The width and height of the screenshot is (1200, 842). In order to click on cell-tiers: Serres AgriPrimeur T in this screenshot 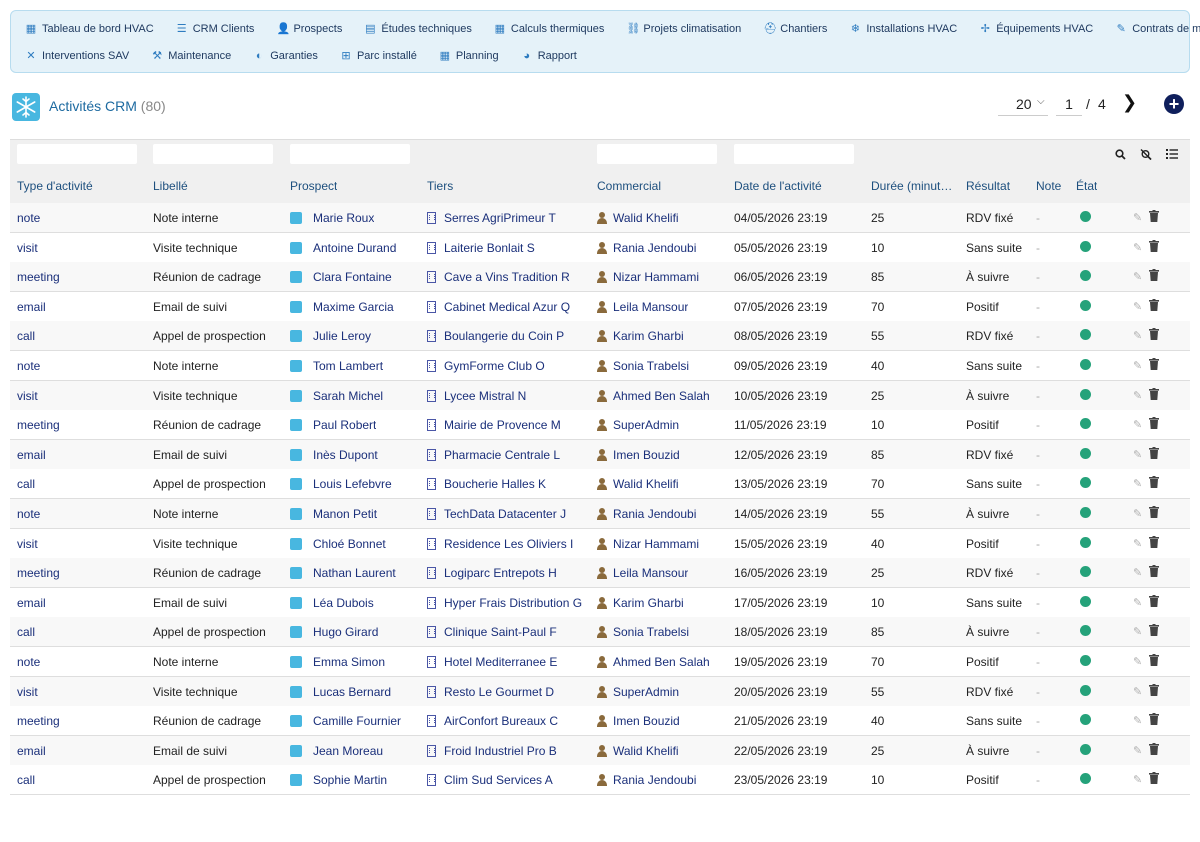, I will do `click(491, 218)`.